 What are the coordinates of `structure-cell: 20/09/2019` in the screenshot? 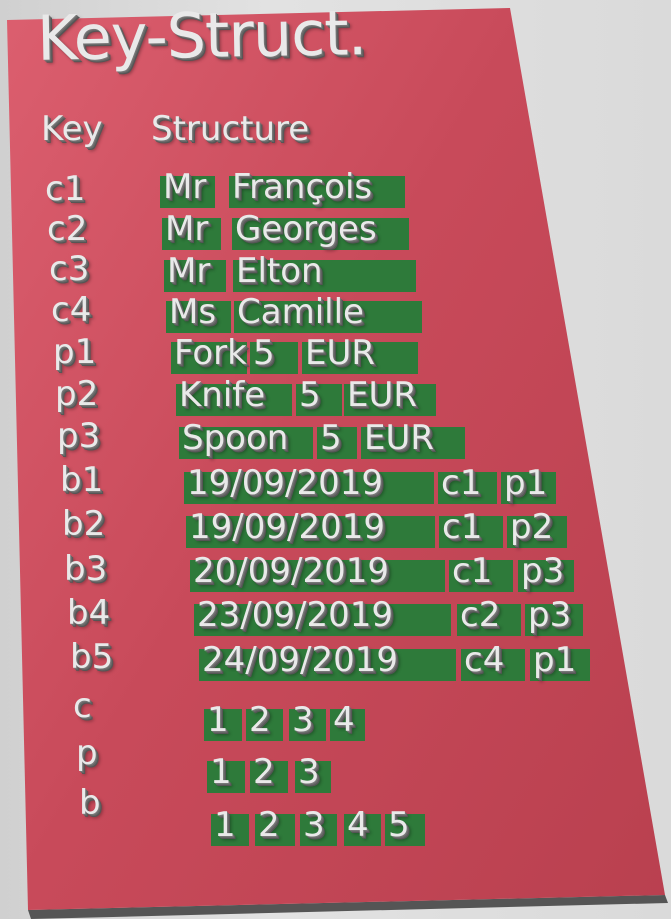 It's located at (291, 571).